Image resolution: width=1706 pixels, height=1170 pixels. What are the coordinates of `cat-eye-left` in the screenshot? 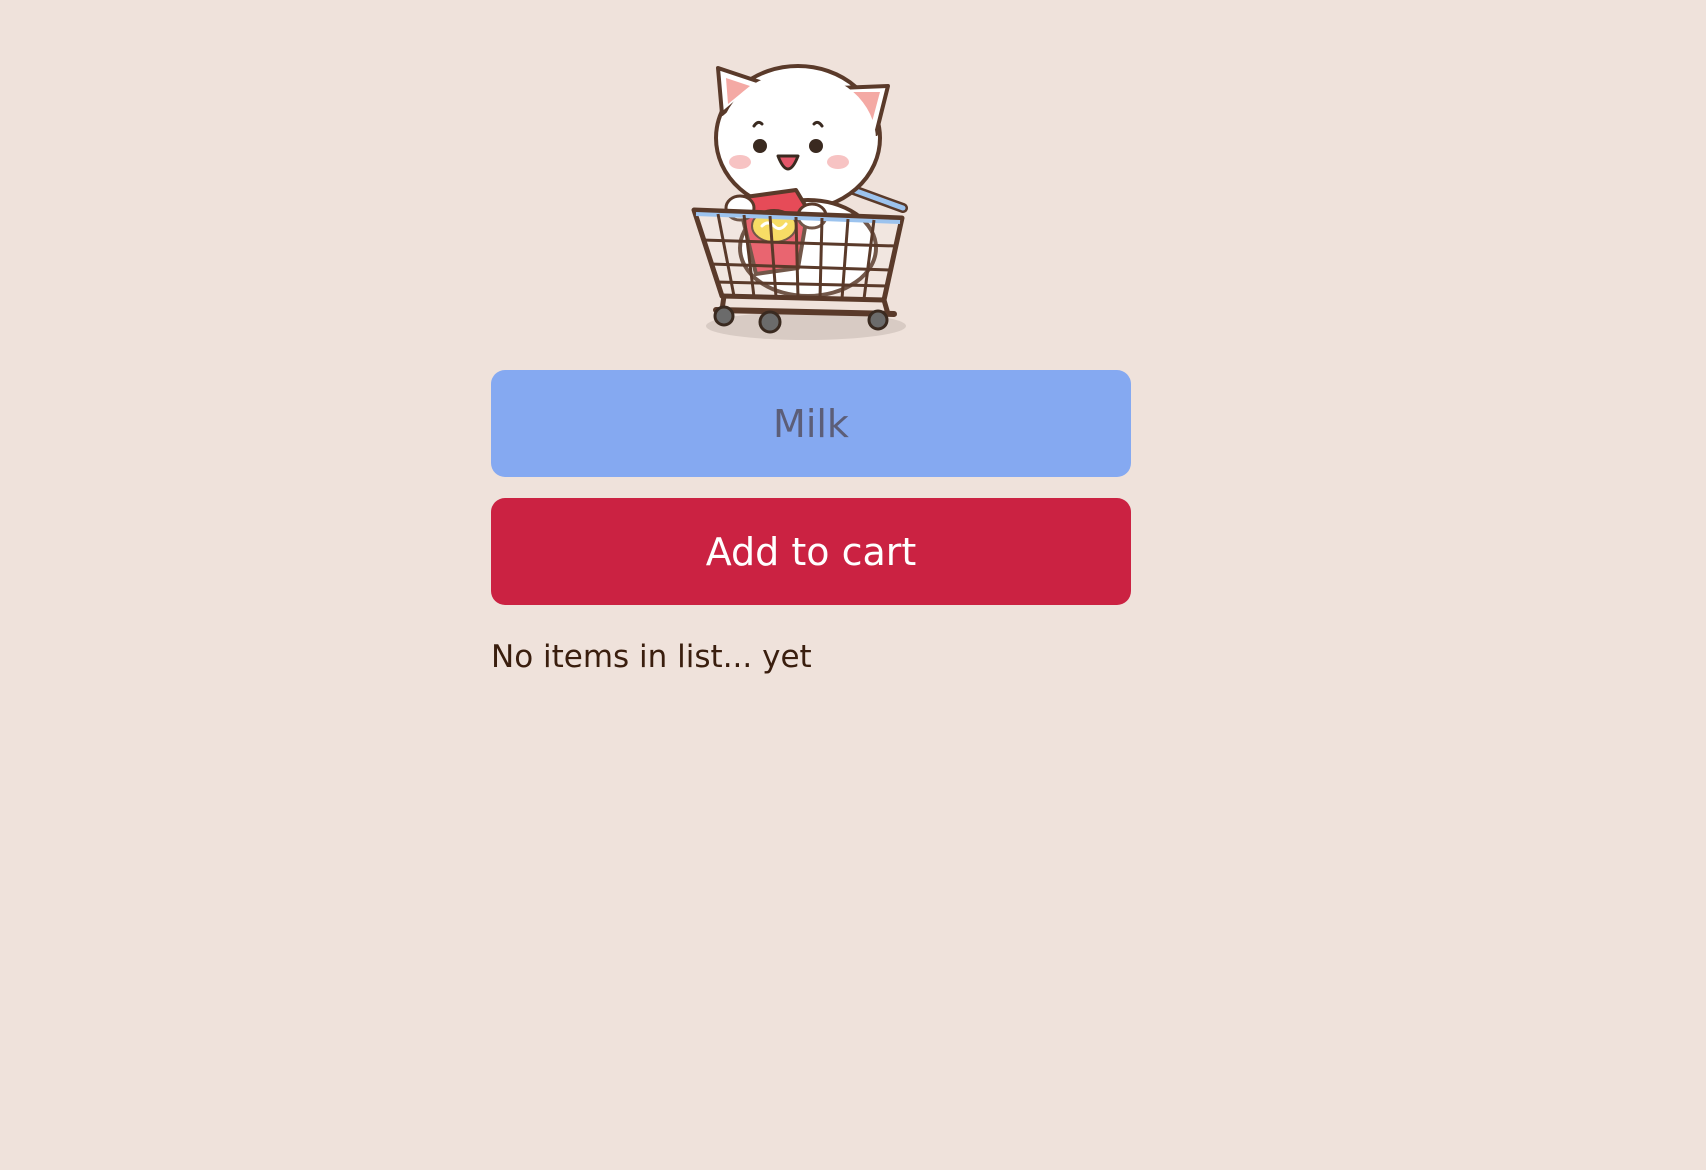 It's located at (760, 146).